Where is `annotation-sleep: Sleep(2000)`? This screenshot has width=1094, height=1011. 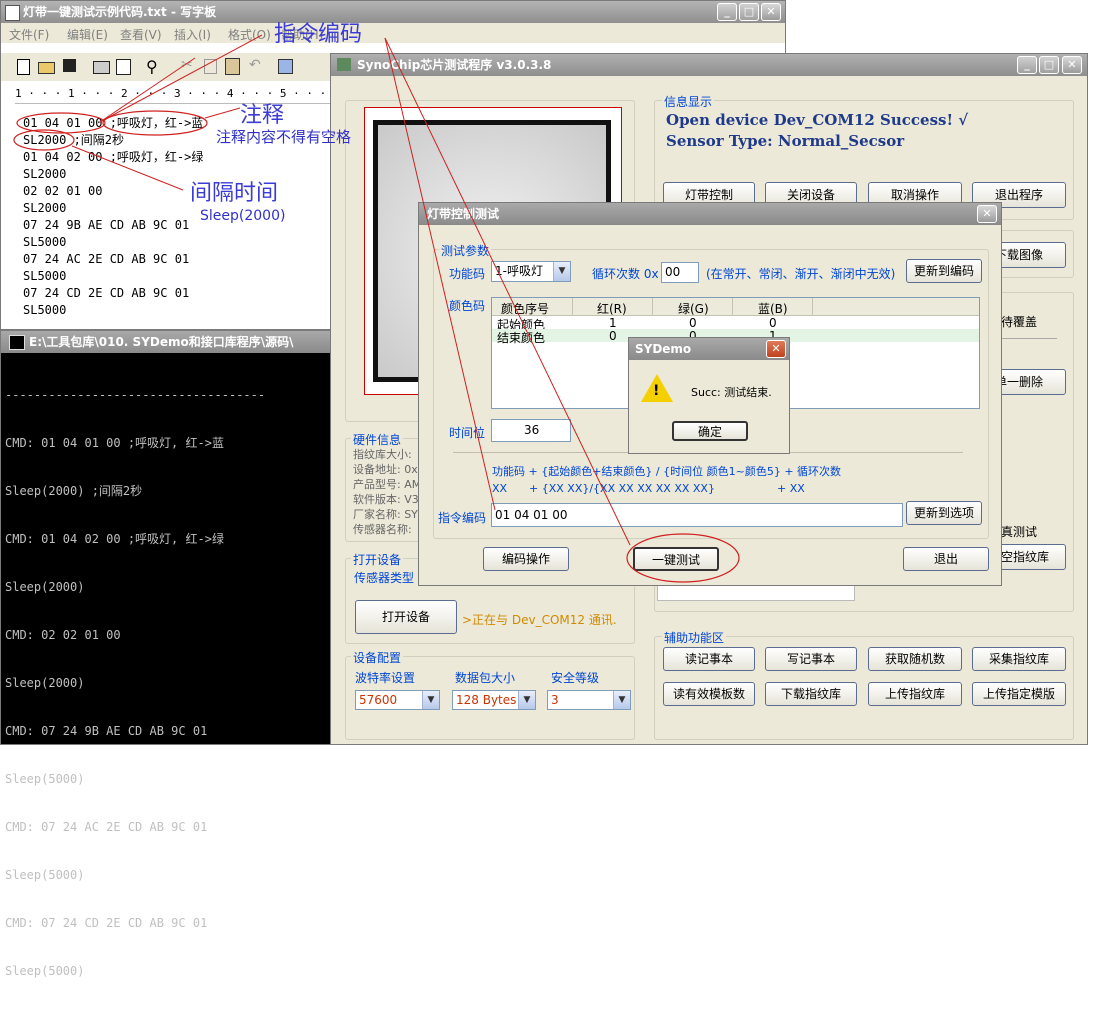 annotation-sleep: Sleep(2000) is located at coordinates (243, 216).